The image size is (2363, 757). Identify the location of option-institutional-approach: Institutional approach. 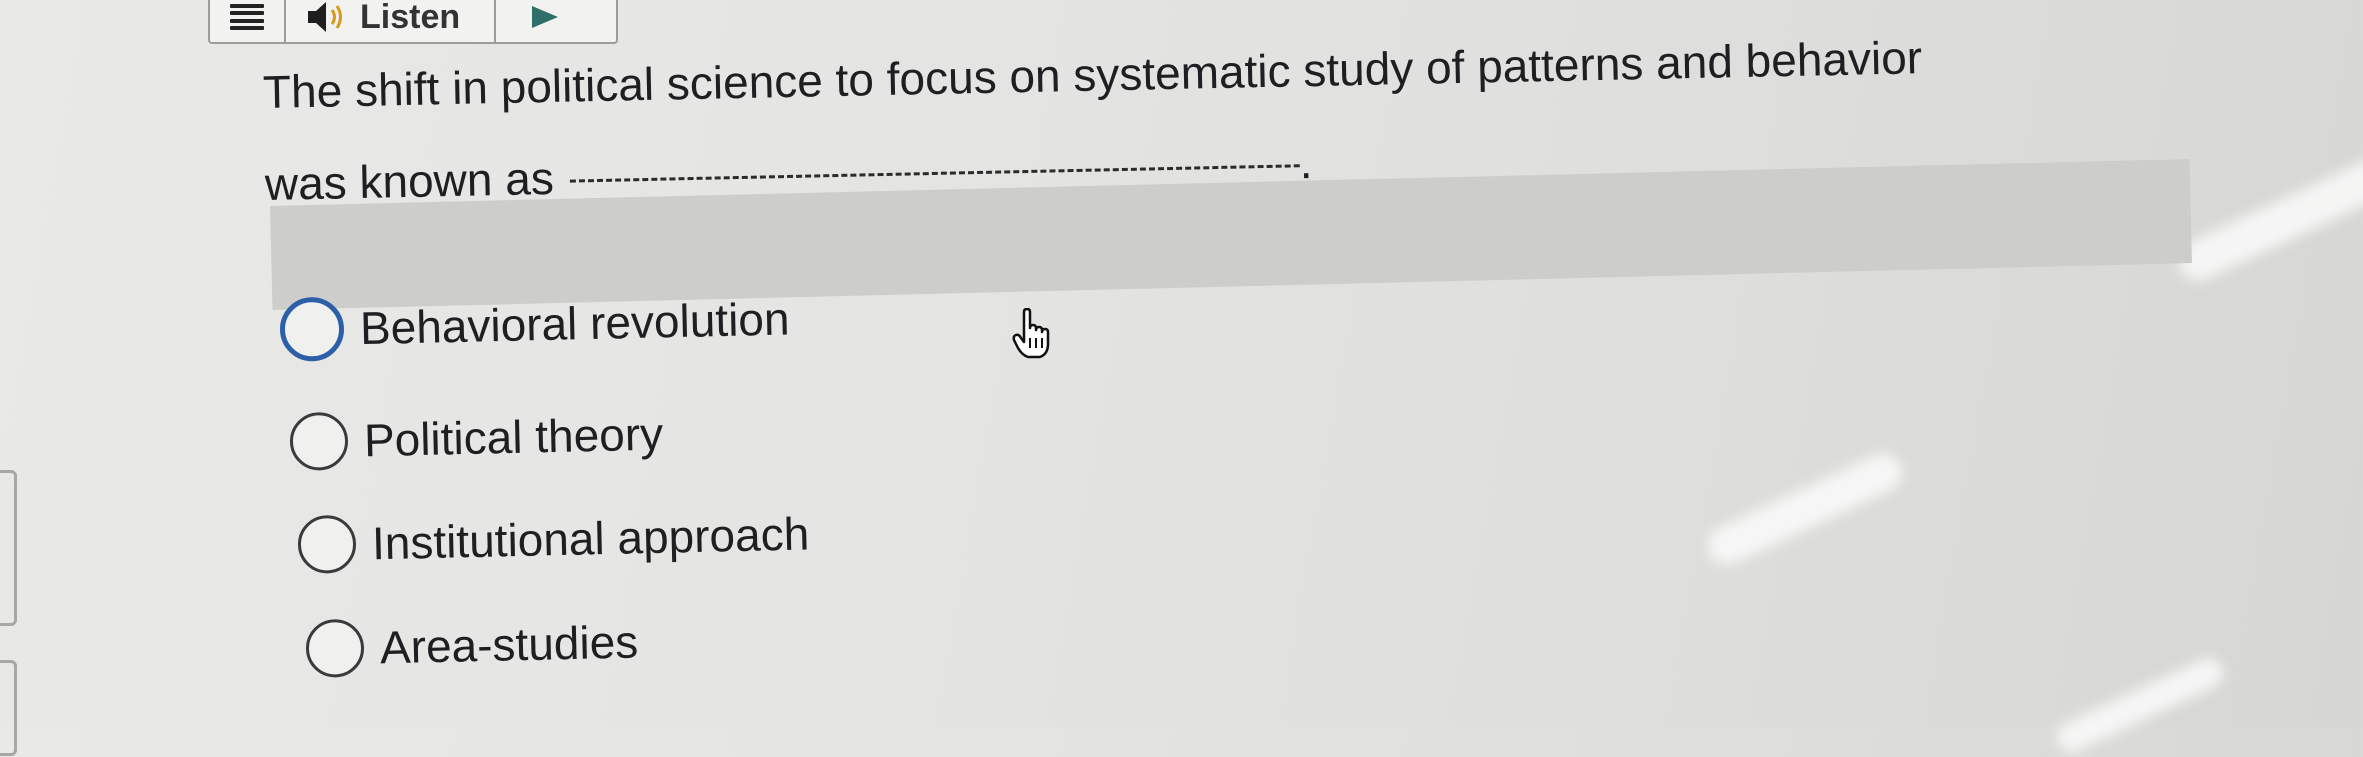
(553, 539).